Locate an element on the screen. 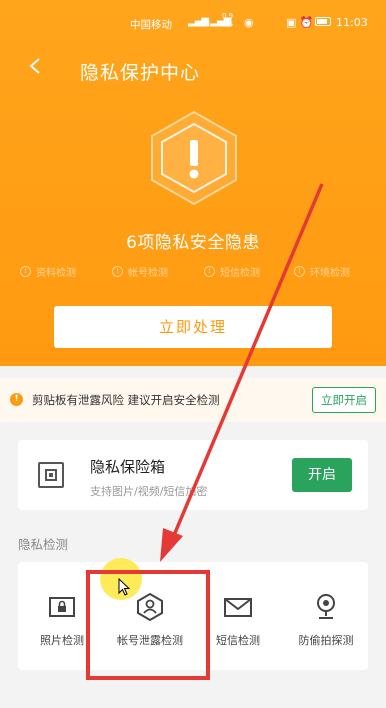 Image resolution: width=386 pixels, height=708 pixels. check-item-profile: ! 资料检测 is located at coordinates (48, 271).